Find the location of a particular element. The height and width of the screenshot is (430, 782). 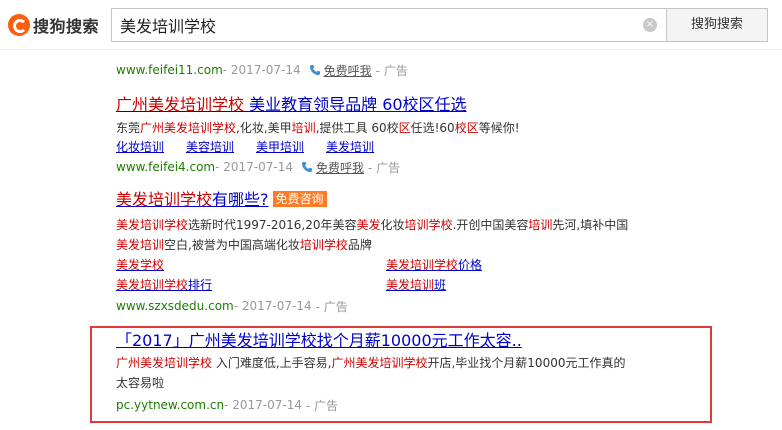

result-item: www.feifei11.com - 2017-07-14 免费呼我 - 广告 is located at coordinates (262, 70).